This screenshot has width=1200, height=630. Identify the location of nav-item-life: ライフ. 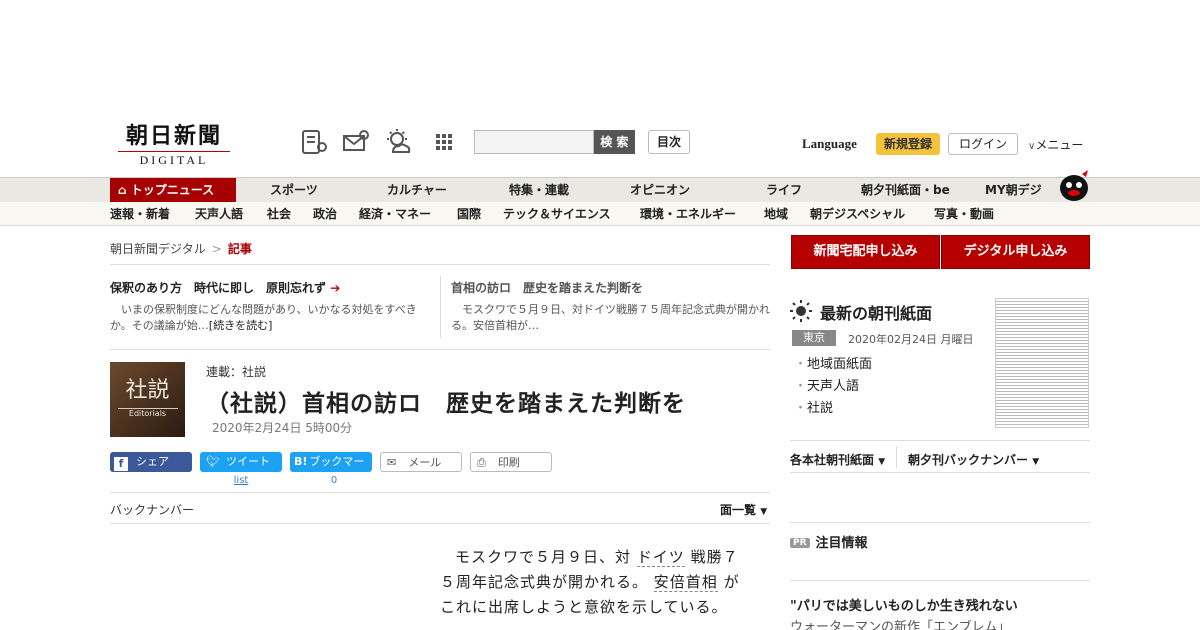
(784, 190).